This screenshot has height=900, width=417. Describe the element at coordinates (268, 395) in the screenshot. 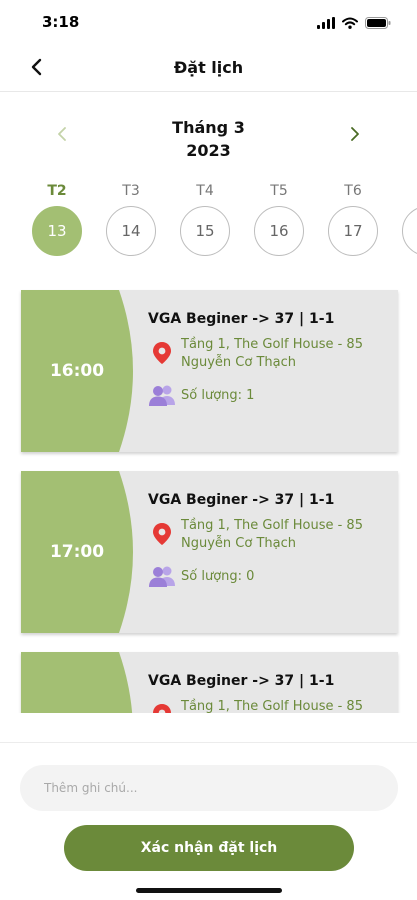

I see `slot-quantity: Số lượng: 1` at that location.